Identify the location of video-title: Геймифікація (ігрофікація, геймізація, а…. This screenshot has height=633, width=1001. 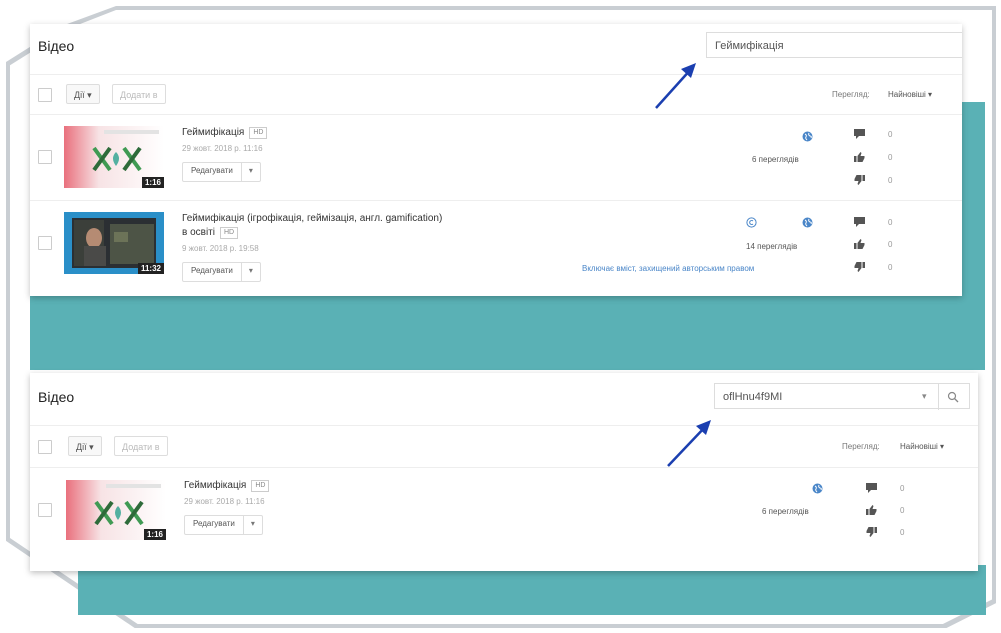
(312, 218).